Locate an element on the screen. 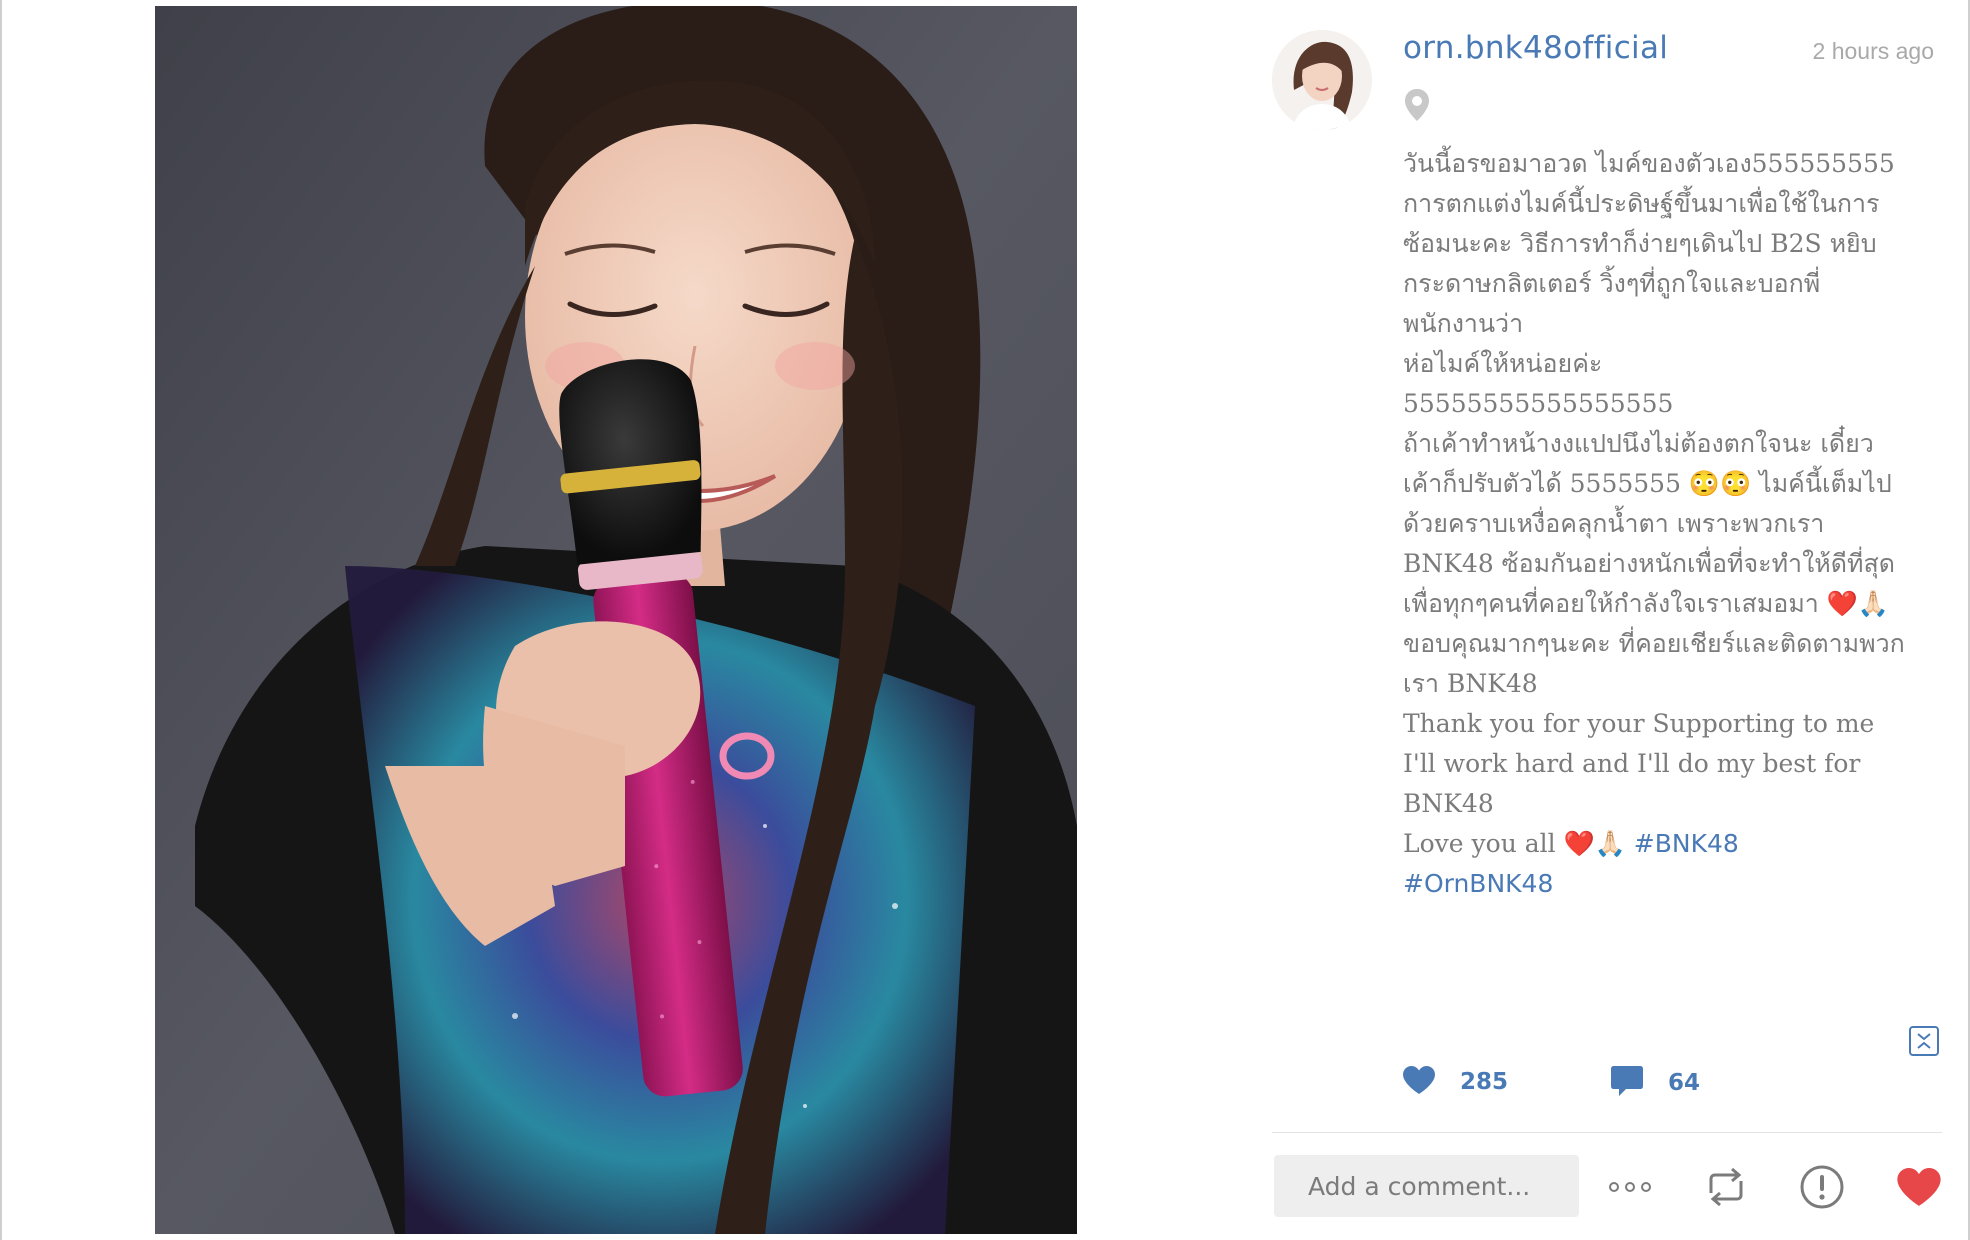 The image size is (1970, 1240). caption-line: BNK48 is located at coordinates (1448, 803).